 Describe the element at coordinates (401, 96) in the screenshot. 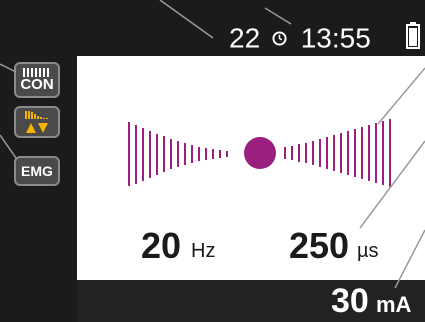

I see `callout-line-pulse-train` at that location.